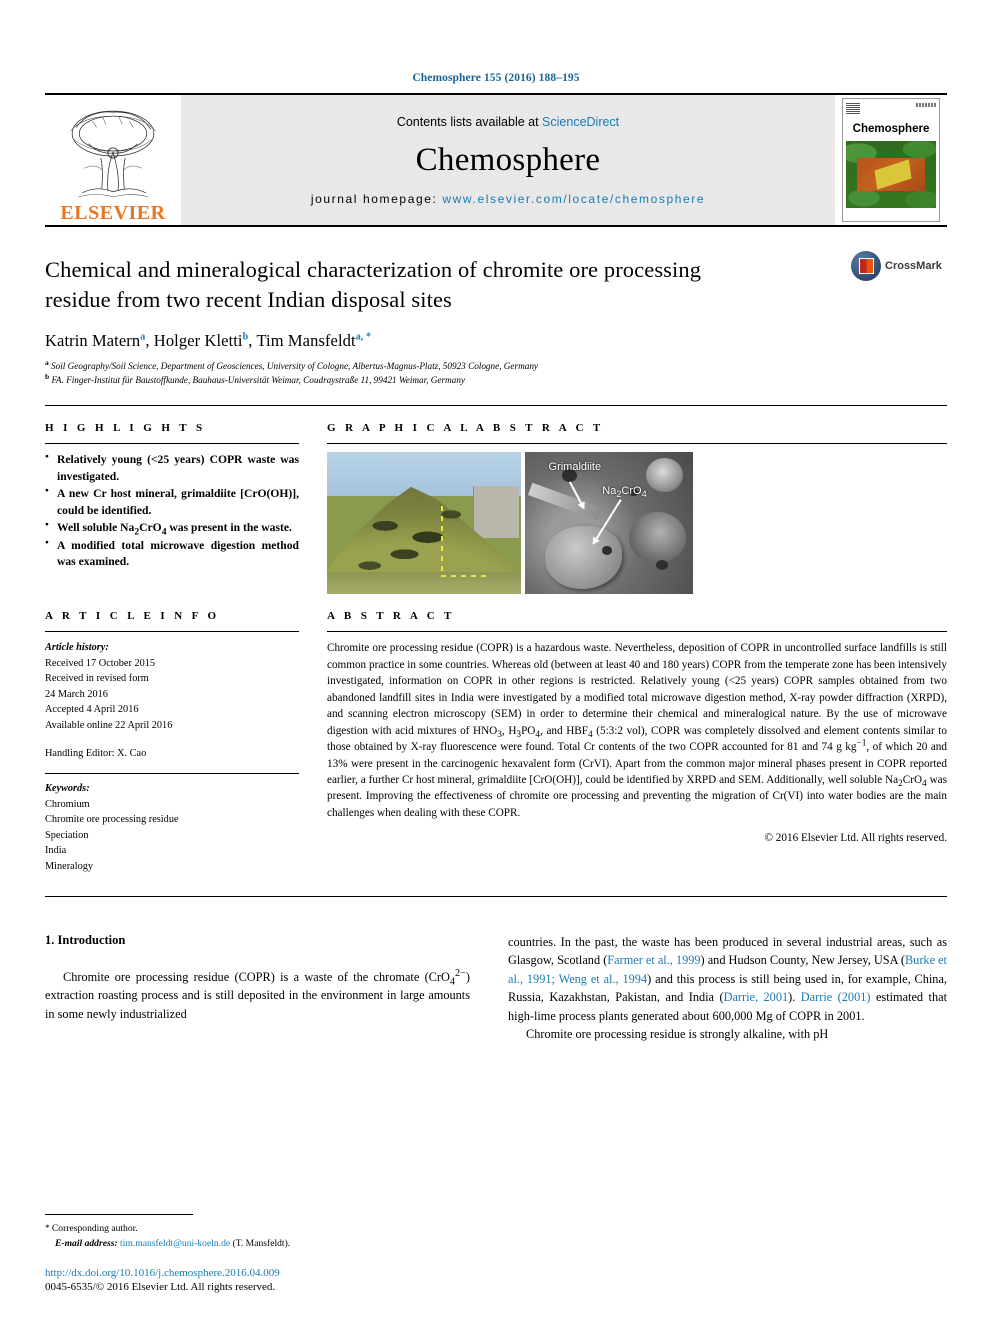 This screenshot has width=992, height=1323. Describe the element at coordinates (624, 492) in the screenshot. I see `sem-label-sodium-chromate: Na2CrO4` at that location.